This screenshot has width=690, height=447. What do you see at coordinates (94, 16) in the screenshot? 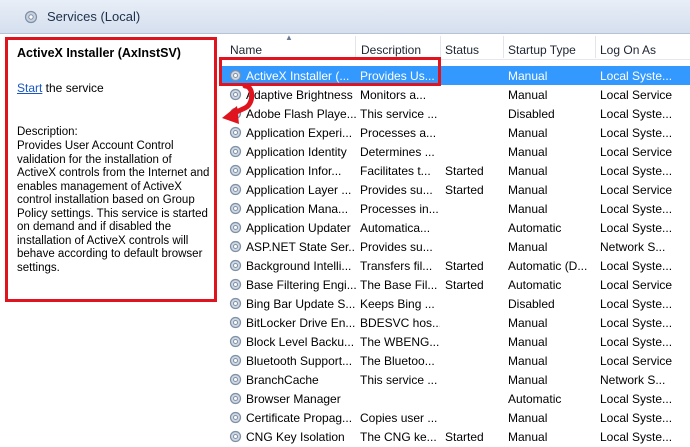
I see `services-title: Services (Local)` at bounding box center [94, 16].